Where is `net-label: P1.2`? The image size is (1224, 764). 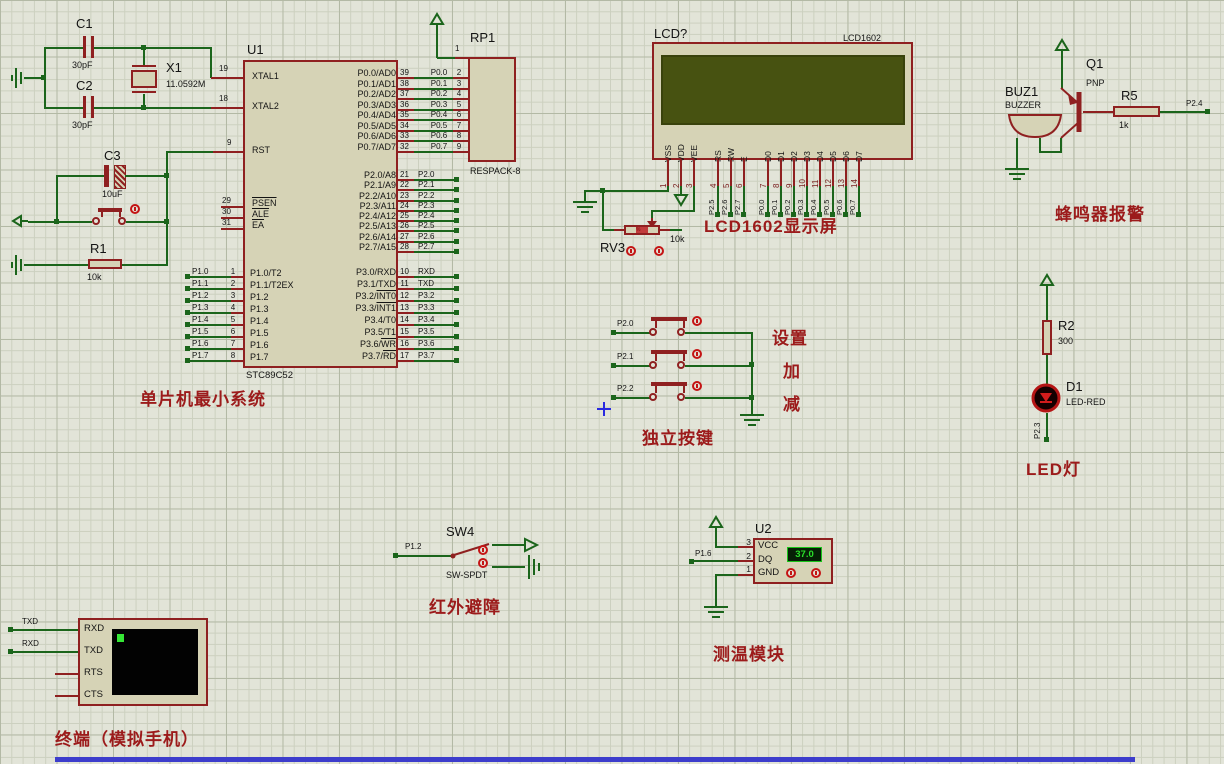
net-label: P1.2 is located at coordinates (413, 546).